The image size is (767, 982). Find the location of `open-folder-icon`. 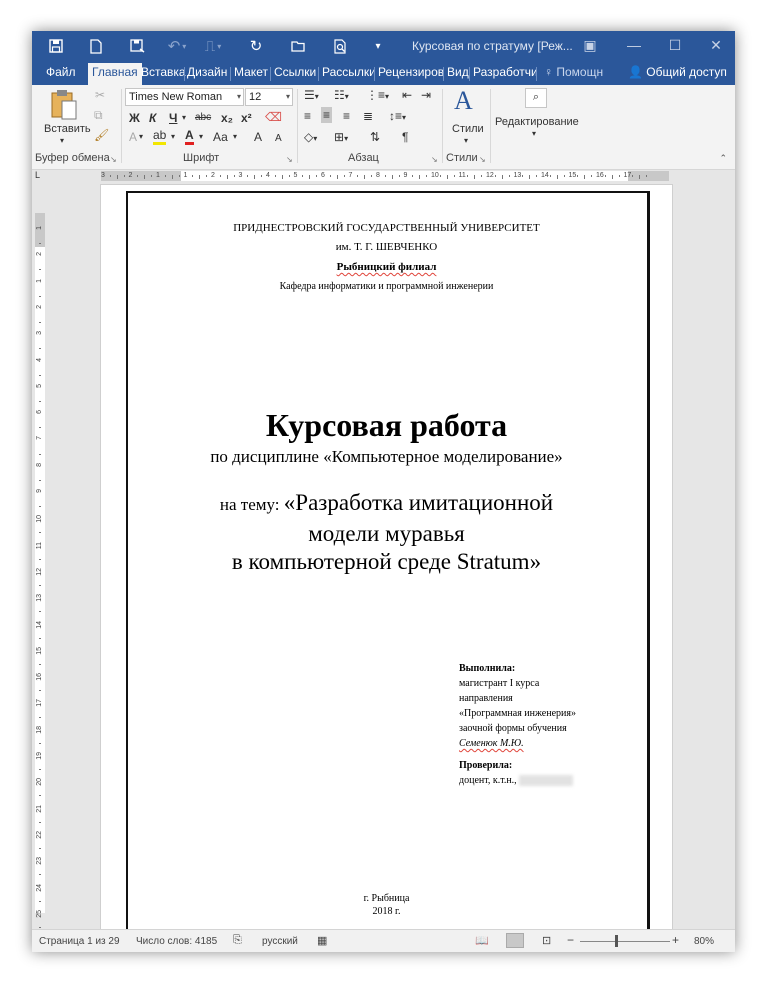

open-folder-icon is located at coordinates (298, 46).